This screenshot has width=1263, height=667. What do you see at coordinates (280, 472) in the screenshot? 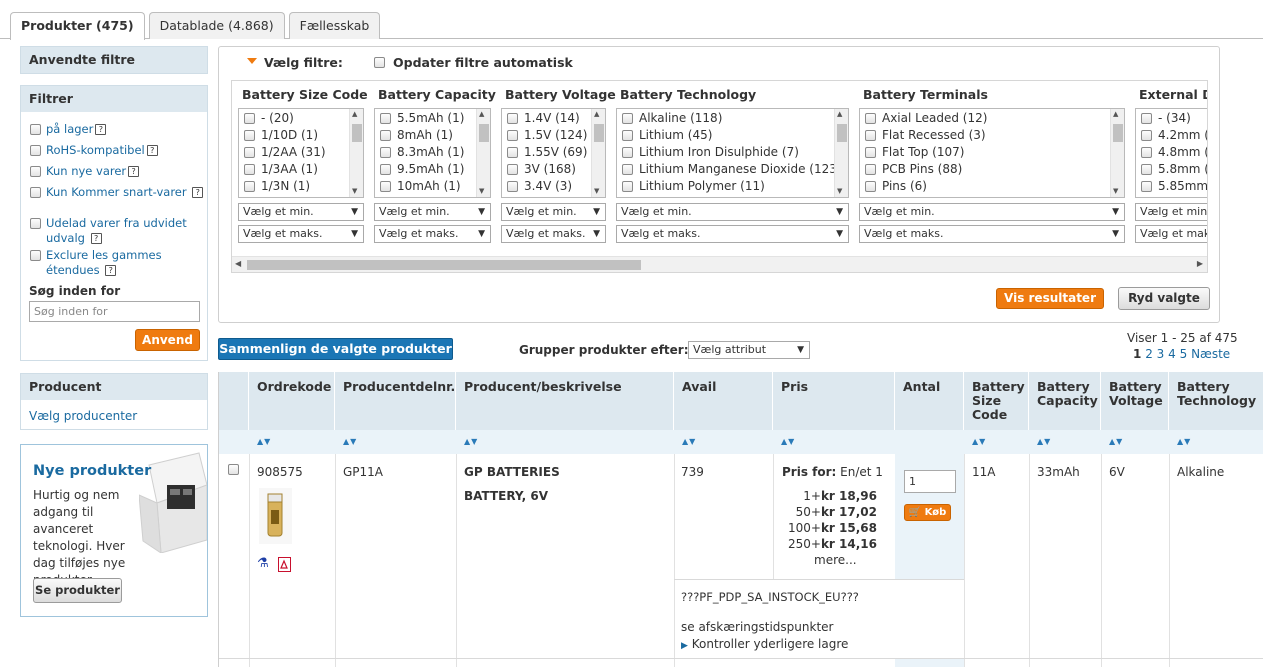
I see `order-code-link: 908575` at bounding box center [280, 472].